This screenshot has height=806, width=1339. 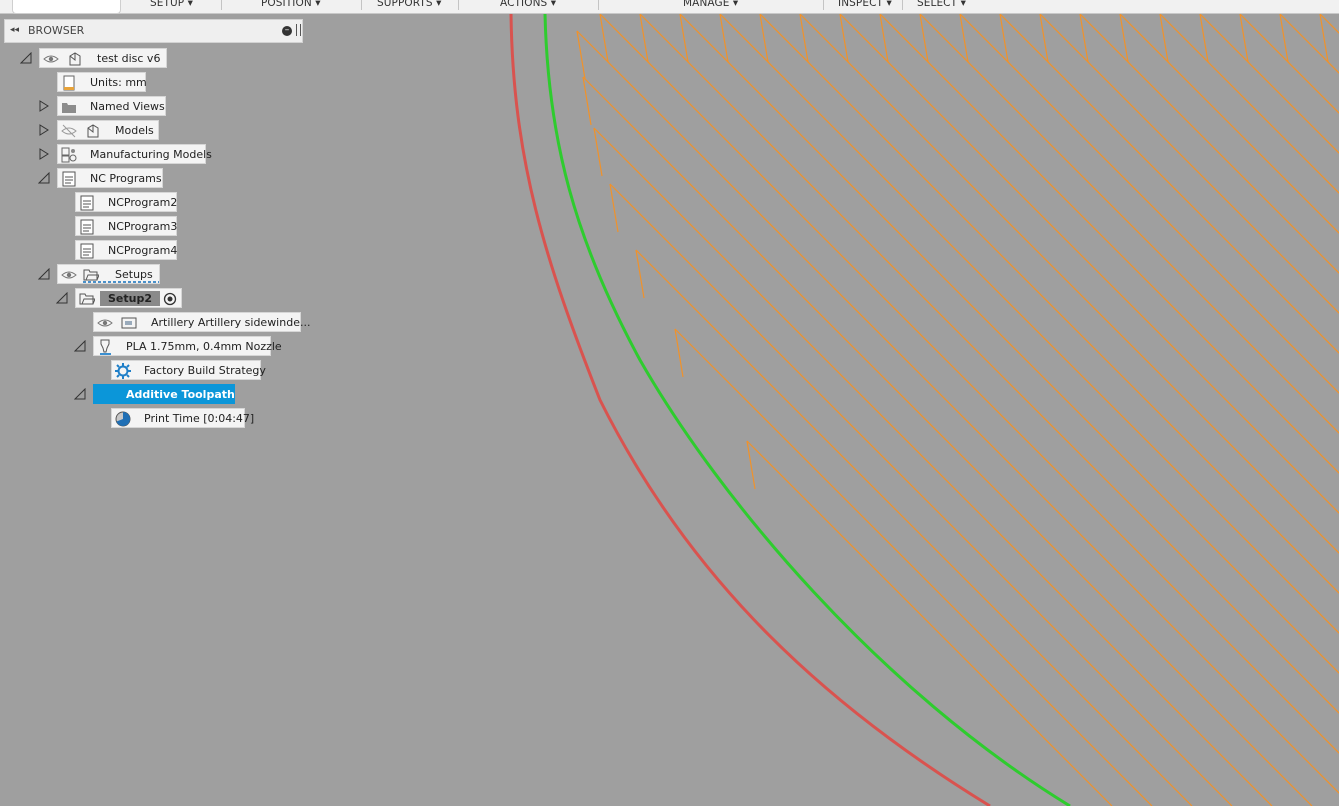 What do you see at coordinates (123, 371) in the screenshot?
I see `gear-icon` at bounding box center [123, 371].